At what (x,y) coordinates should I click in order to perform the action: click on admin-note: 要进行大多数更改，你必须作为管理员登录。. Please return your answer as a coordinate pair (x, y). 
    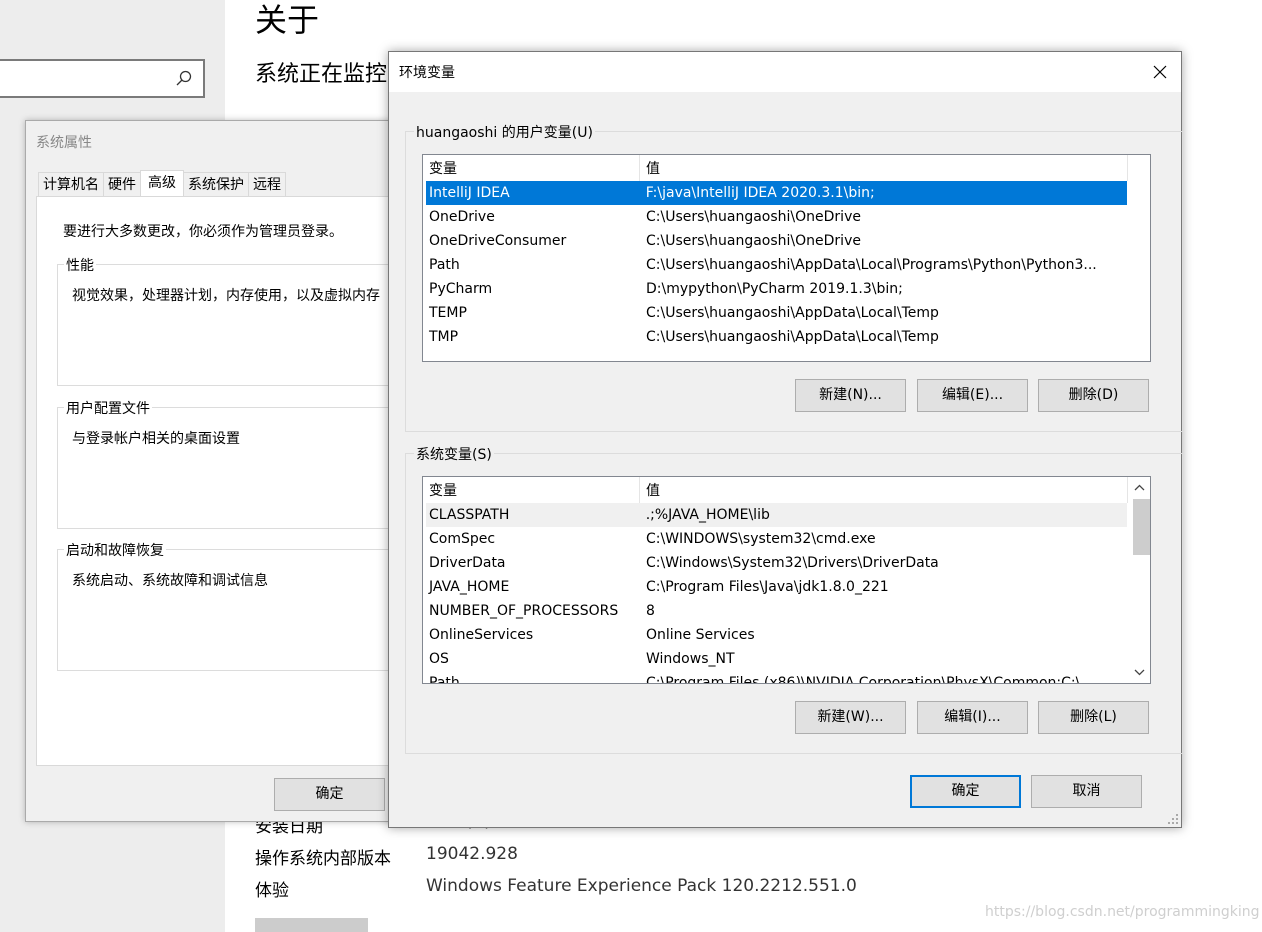
    Looking at the image, I should click on (203, 232).